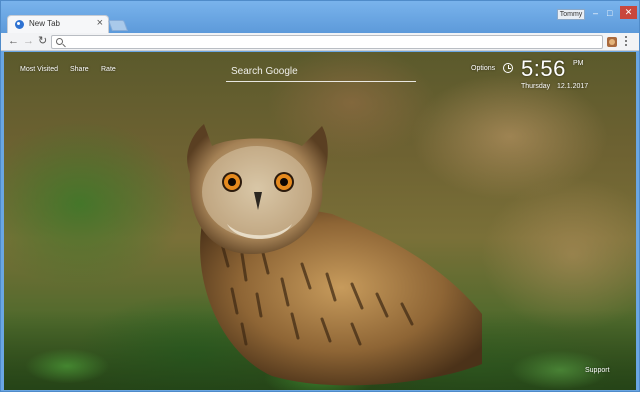  I want to click on browser-toolbar: ← → ↻, so click(320, 42).